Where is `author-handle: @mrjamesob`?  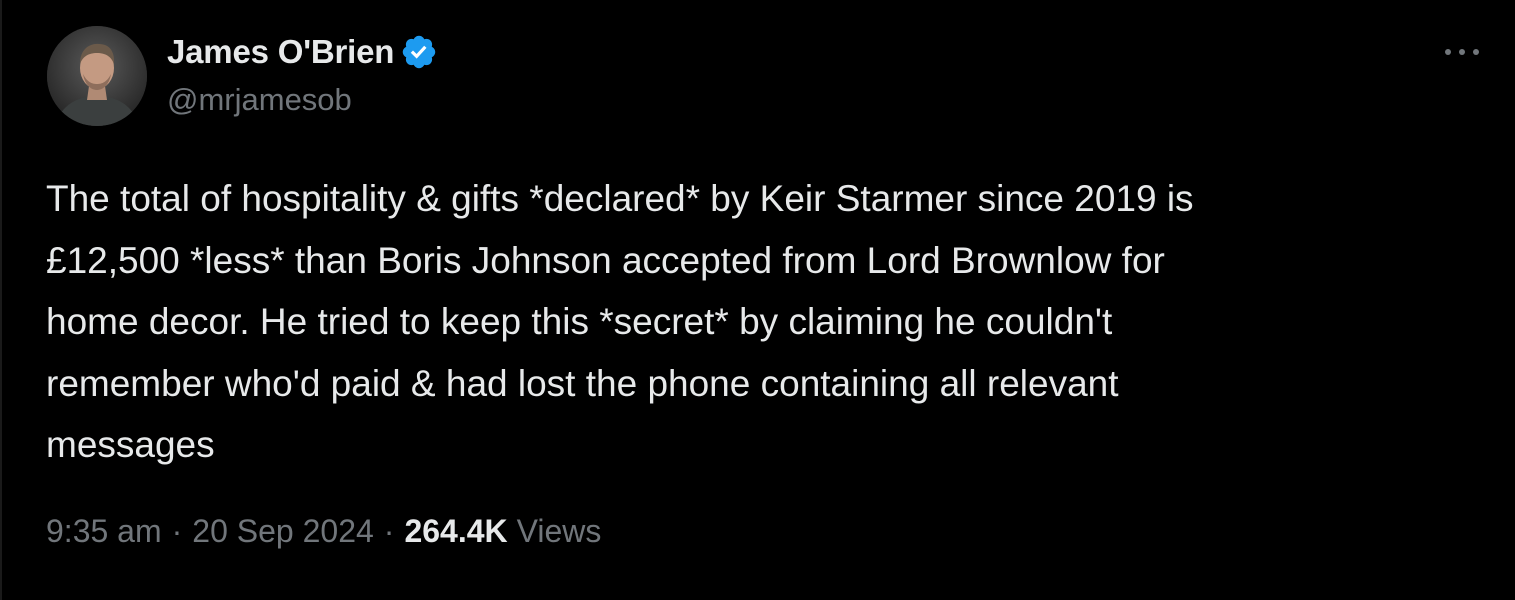
author-handle: @mrjamesob is located at coordinates (259, 100).